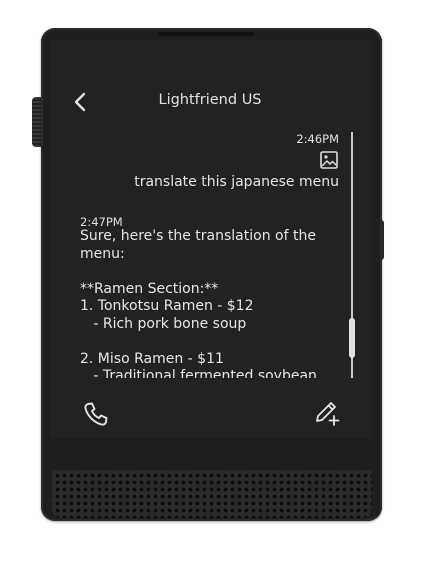 The width and height of the screenshot is (433, 577). Describe the element at coordinates (101, 222) in the screenshot. I see `message-timestamp: 2:47PM` at that location.